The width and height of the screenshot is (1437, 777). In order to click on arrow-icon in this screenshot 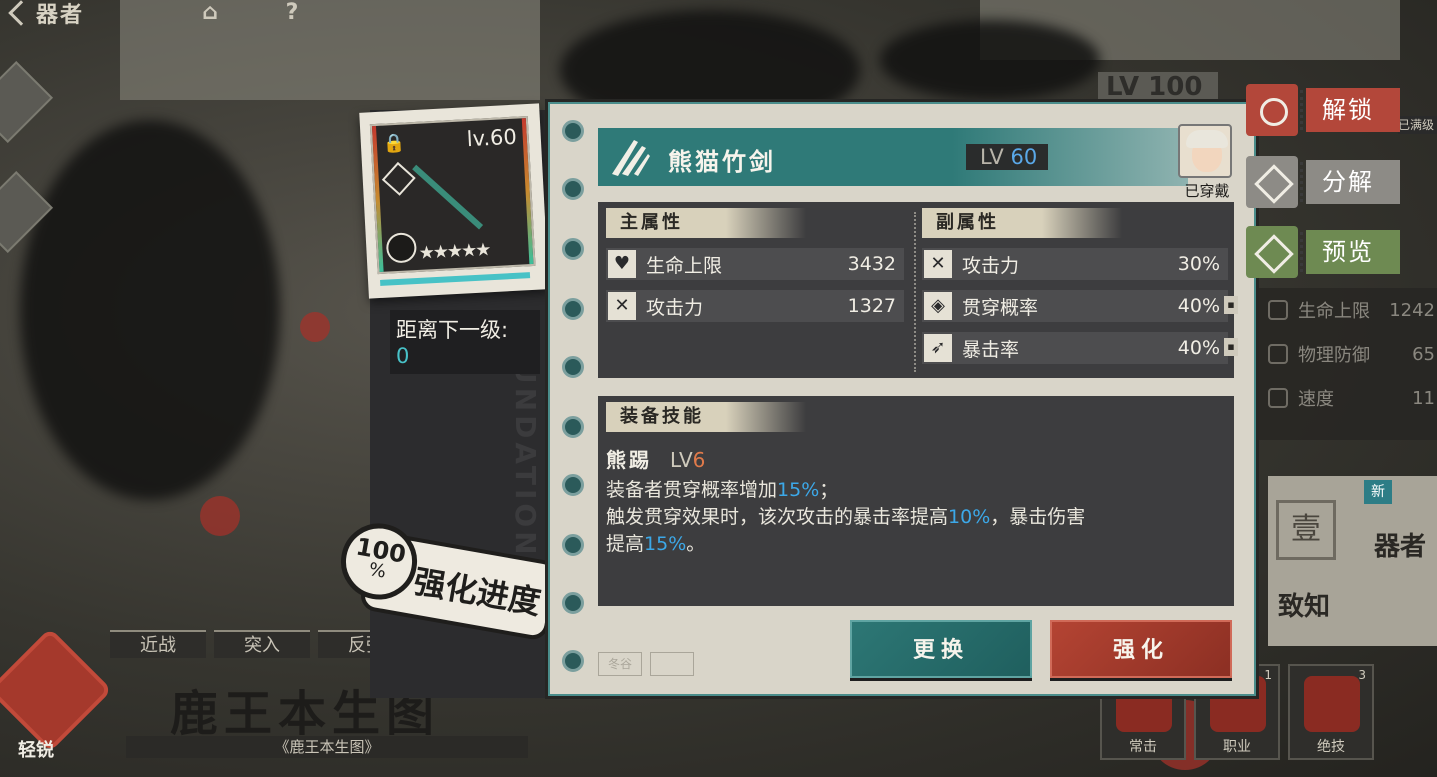, I will do `click(1278, 398)`.